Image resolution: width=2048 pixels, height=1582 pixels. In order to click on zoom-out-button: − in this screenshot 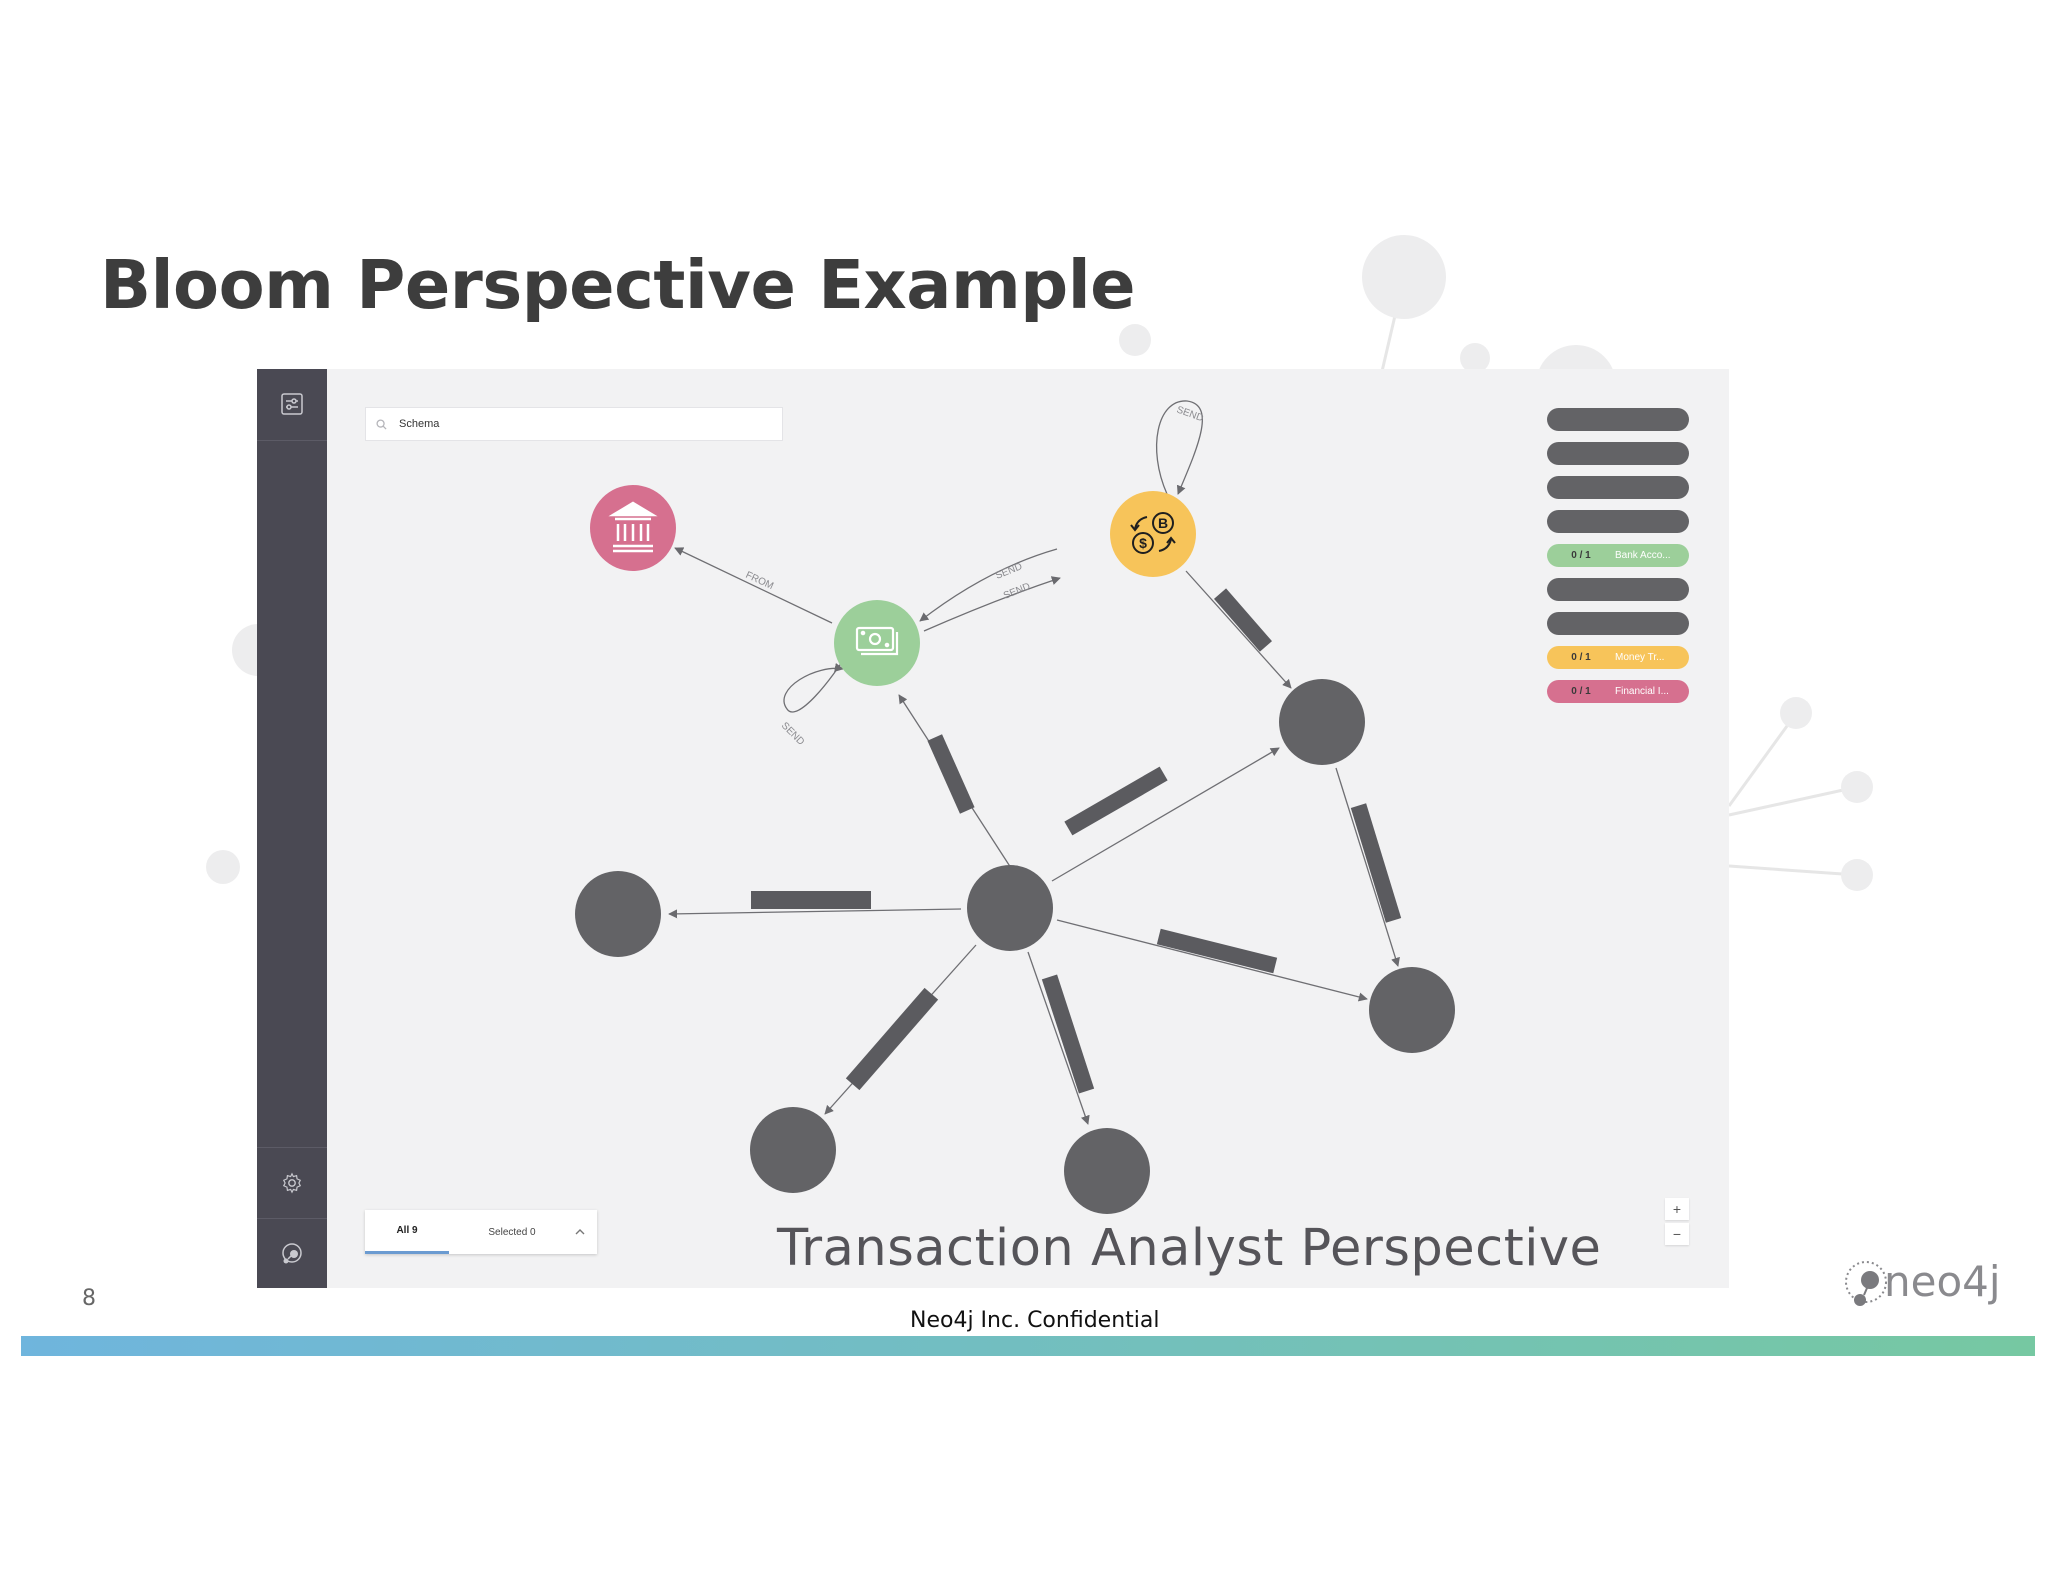, I will do `click(1677, 1234)`.